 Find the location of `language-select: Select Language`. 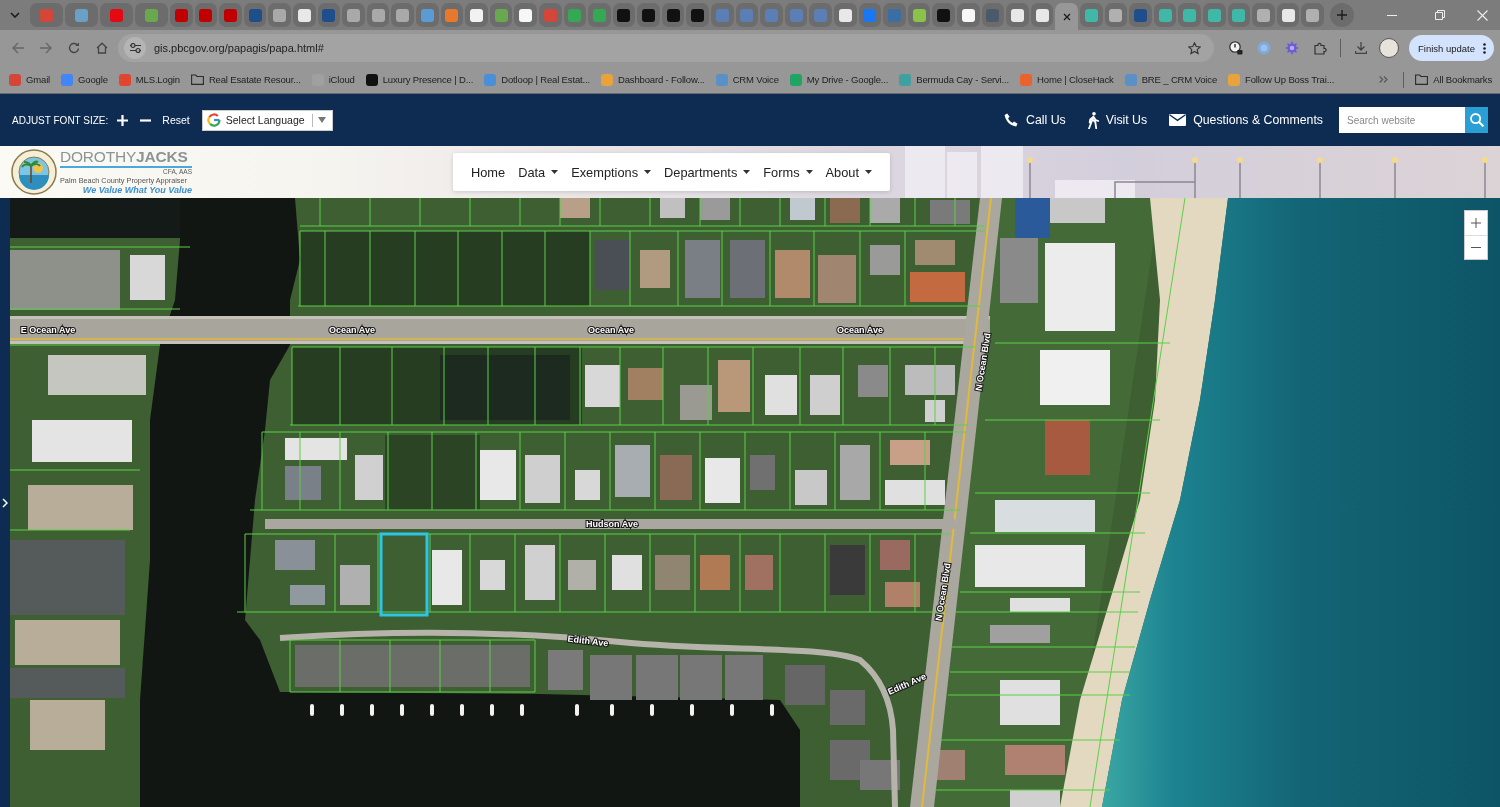

language-select: Select Language is located at coordinates (267, 120).